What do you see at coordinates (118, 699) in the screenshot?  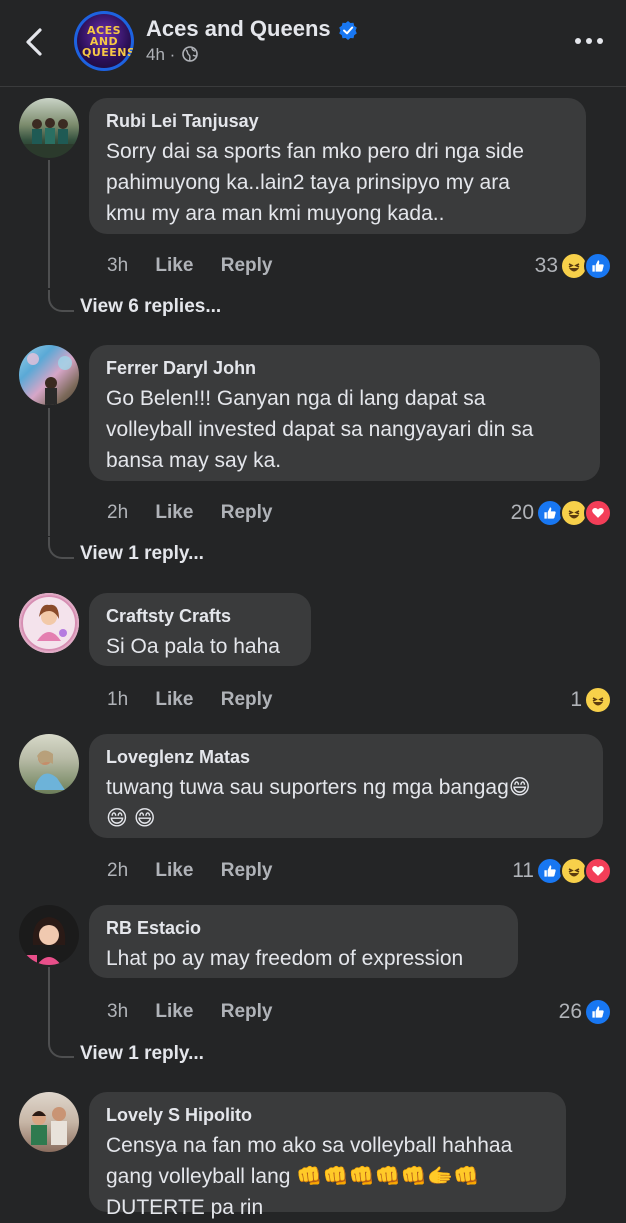 I see `comment-time: 1h` at bounding box center [118, 699].